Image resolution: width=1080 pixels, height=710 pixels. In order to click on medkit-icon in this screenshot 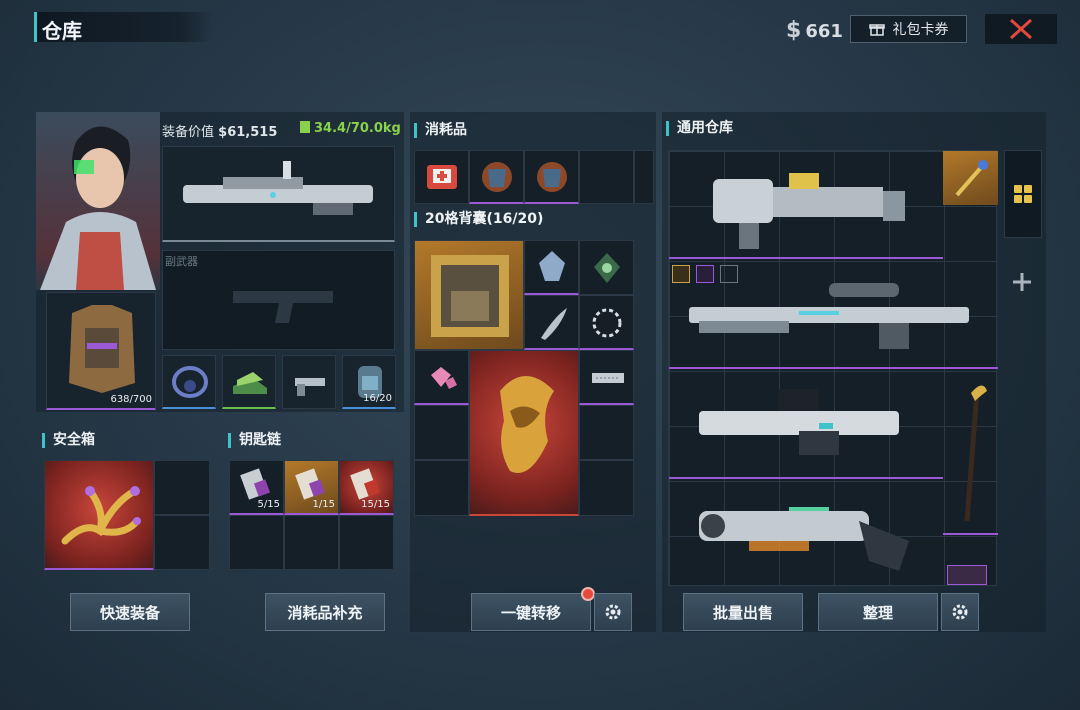, I will do `click(442, 177)`.